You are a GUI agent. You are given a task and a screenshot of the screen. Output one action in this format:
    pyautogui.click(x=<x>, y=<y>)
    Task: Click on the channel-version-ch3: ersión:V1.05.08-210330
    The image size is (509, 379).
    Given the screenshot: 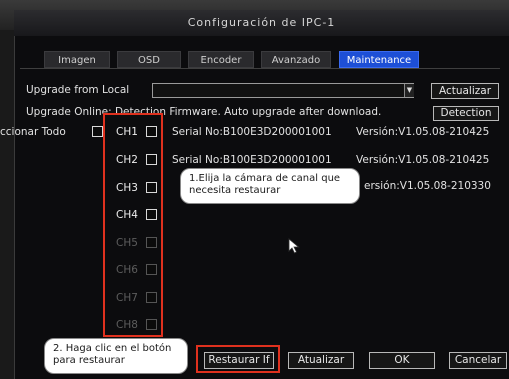 What is the action you would take?
    pyautogui.click(x=427, y=186)
    